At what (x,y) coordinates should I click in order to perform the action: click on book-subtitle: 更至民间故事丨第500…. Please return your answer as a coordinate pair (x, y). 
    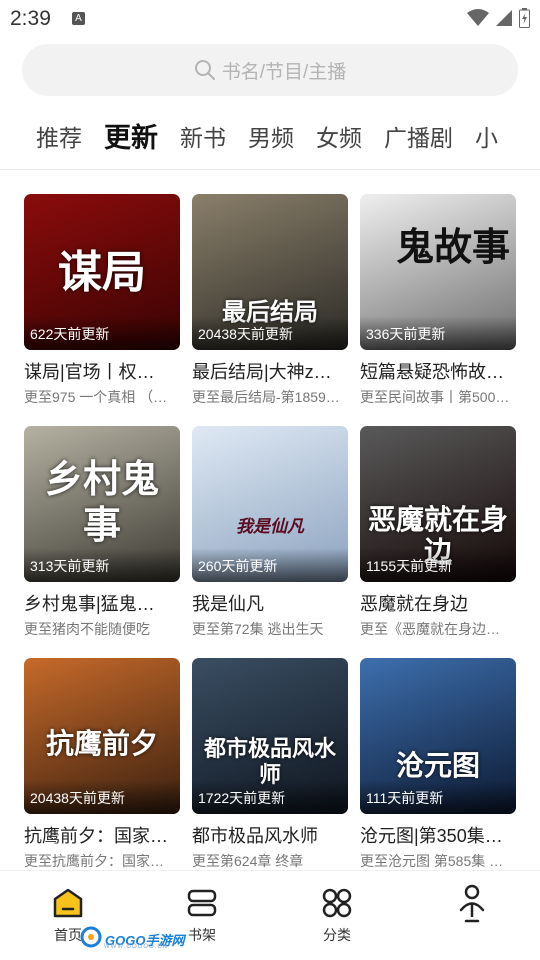
    Looking at the image, I should click on (435, 397).